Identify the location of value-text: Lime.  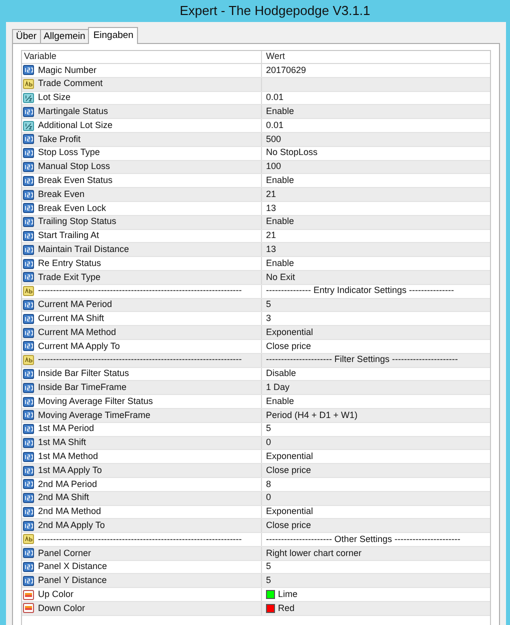
(288, 595).